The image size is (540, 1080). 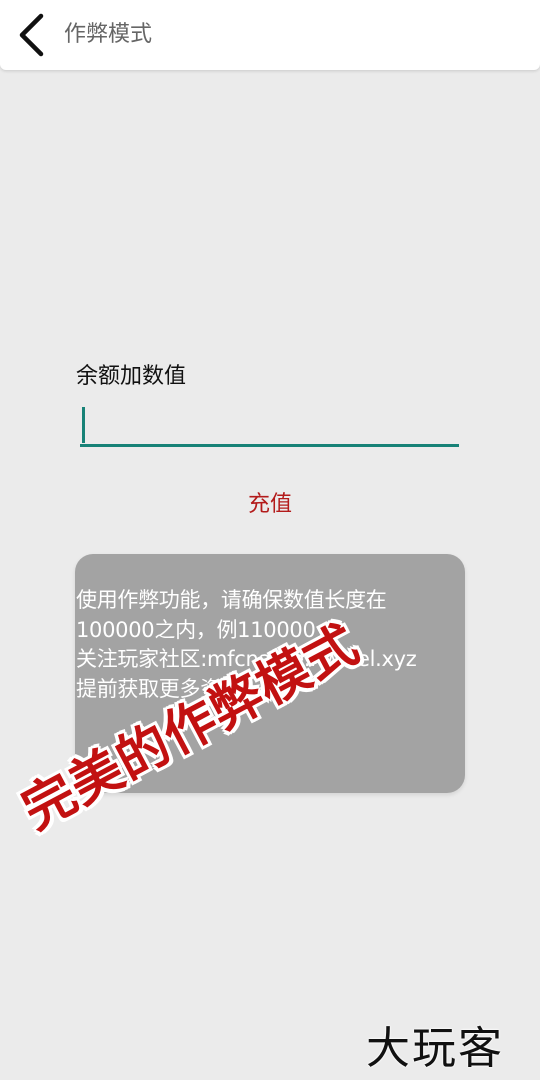 What do you see at coordinates (131, 376) in the screenshot?
I see `balance-amount-label: 余额加数值` at bounding box center [131, 376].